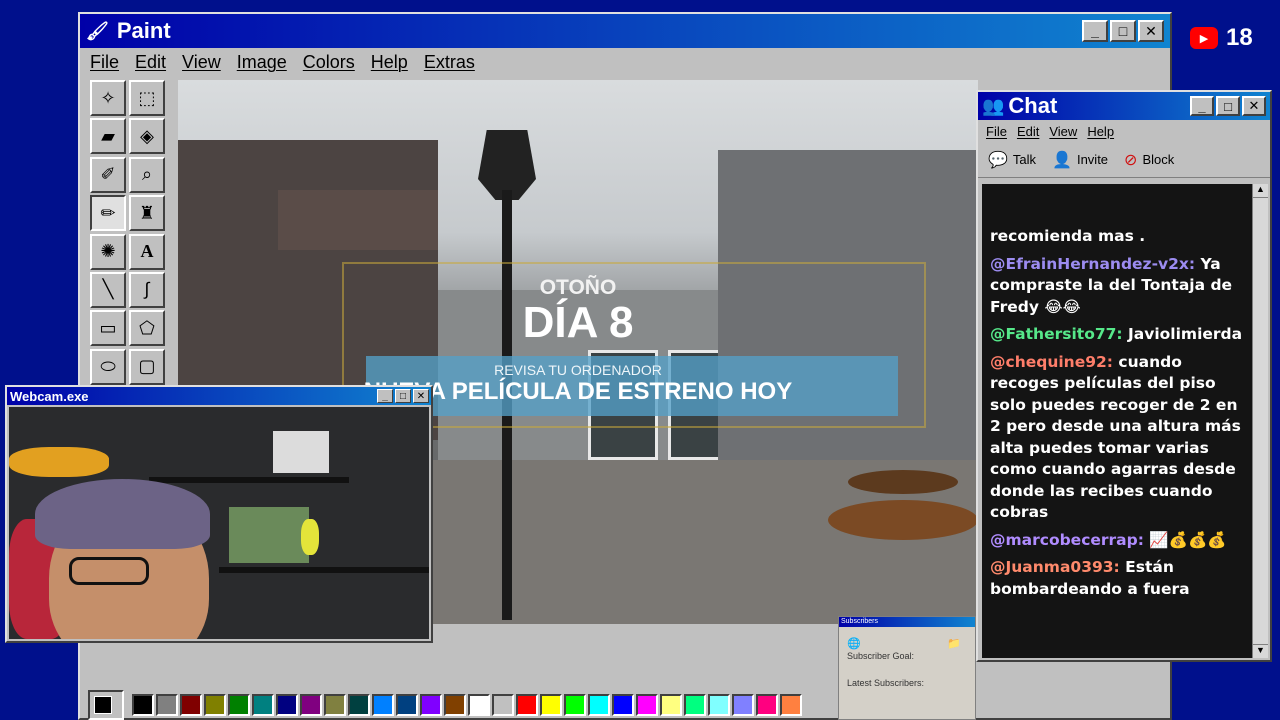 The width and height of the screenshot is (1280, 720). I want to click on webcam-window: Webcam.exe _ □ ✕, so click(219, 514).